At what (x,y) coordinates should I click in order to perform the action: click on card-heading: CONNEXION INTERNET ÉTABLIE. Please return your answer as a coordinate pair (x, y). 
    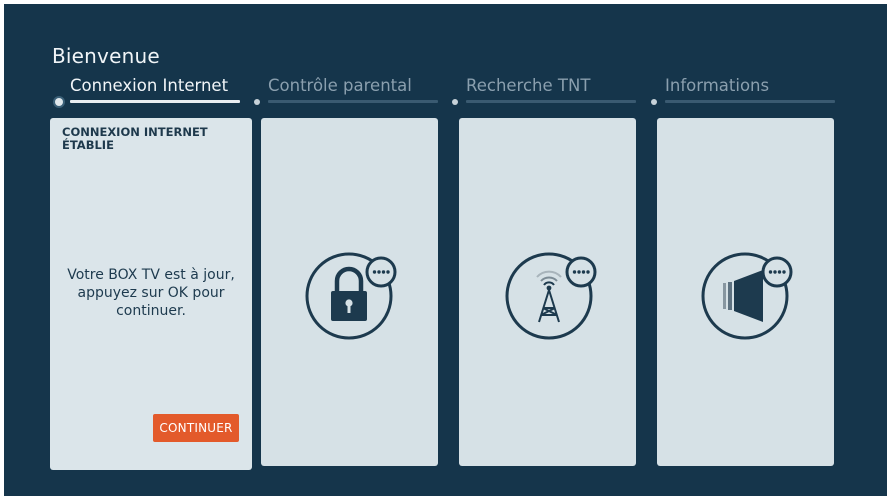
    Looking at the image, I should click on (135, 138).